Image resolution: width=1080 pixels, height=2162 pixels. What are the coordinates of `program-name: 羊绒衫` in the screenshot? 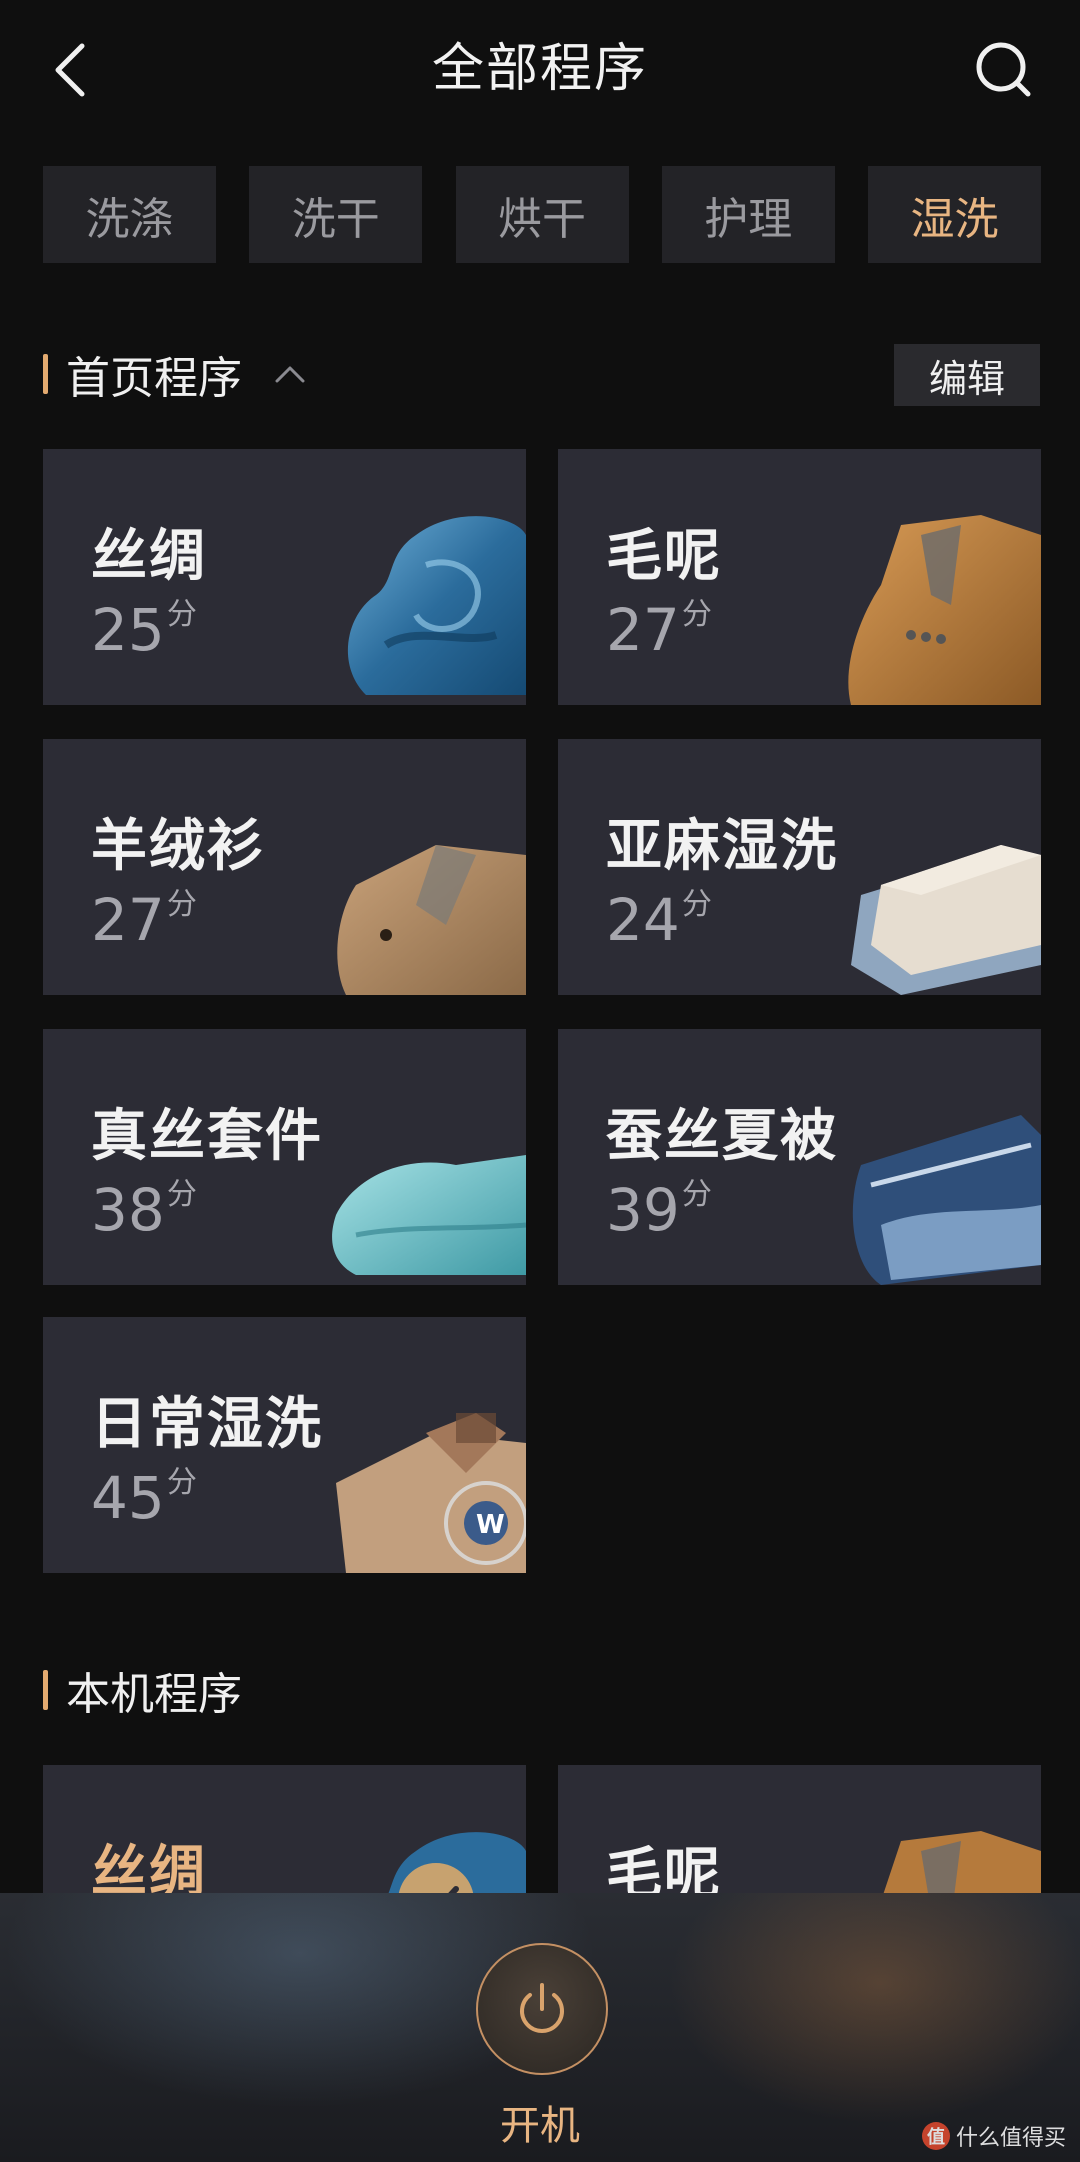 It's located at (178, 846).